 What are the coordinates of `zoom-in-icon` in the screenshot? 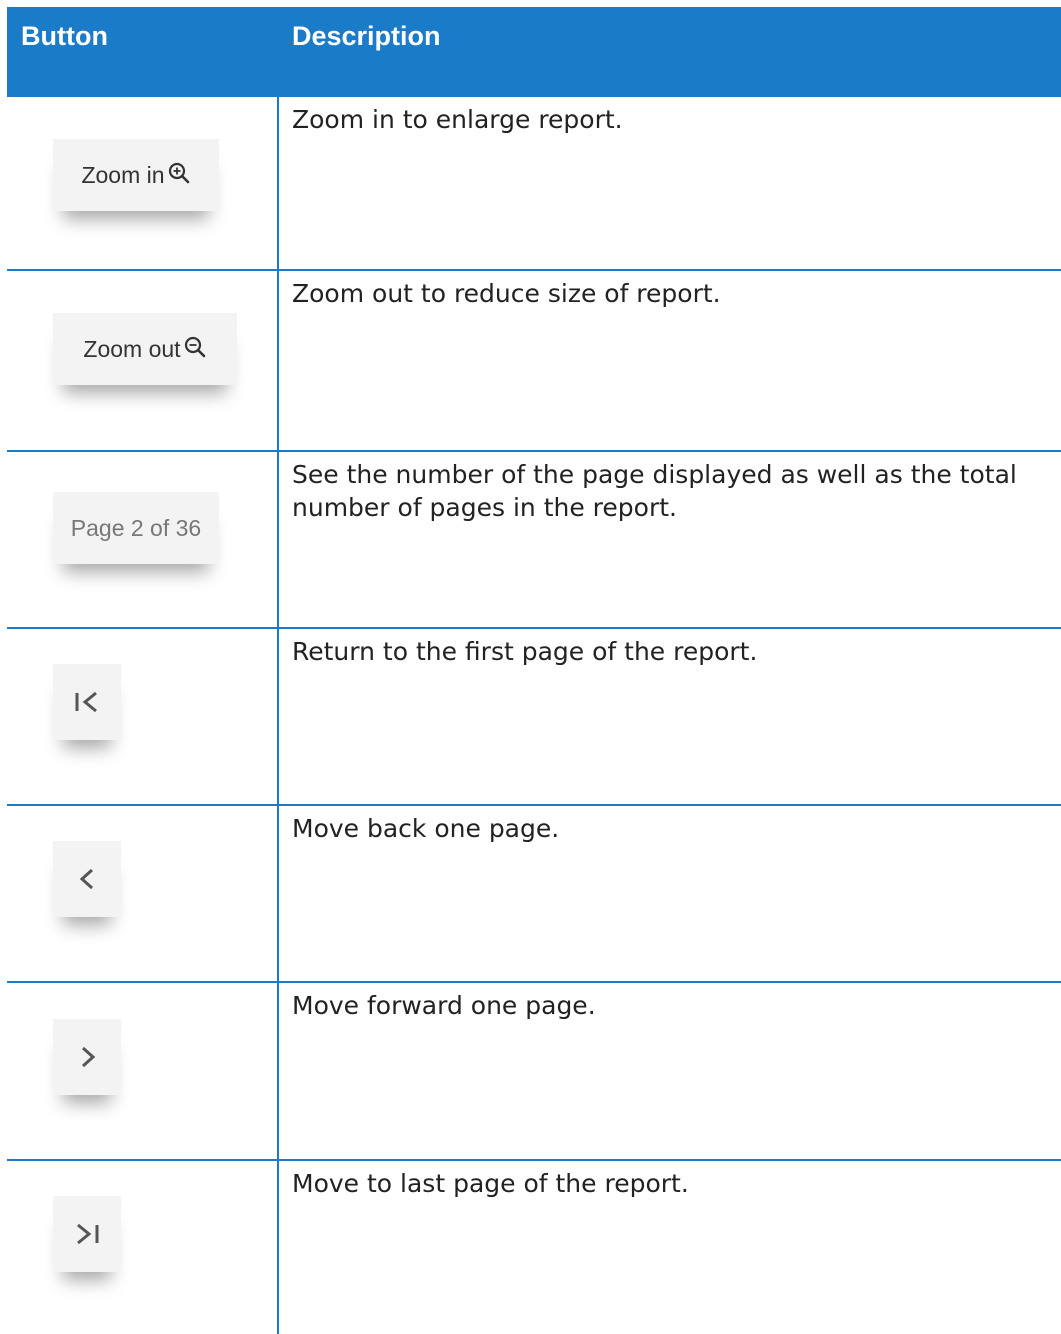 It's located at (179, 175).